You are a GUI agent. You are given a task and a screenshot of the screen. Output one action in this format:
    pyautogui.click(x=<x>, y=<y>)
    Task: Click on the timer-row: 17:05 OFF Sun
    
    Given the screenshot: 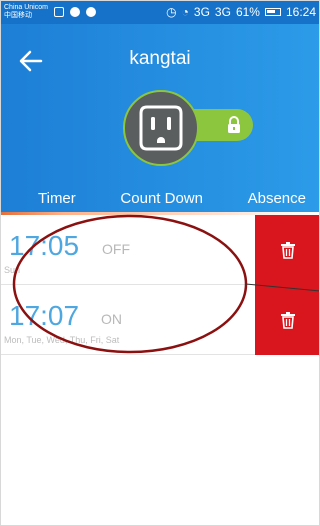 What is the action you would take?
    pyautogui.click(x=160, y=250)
    